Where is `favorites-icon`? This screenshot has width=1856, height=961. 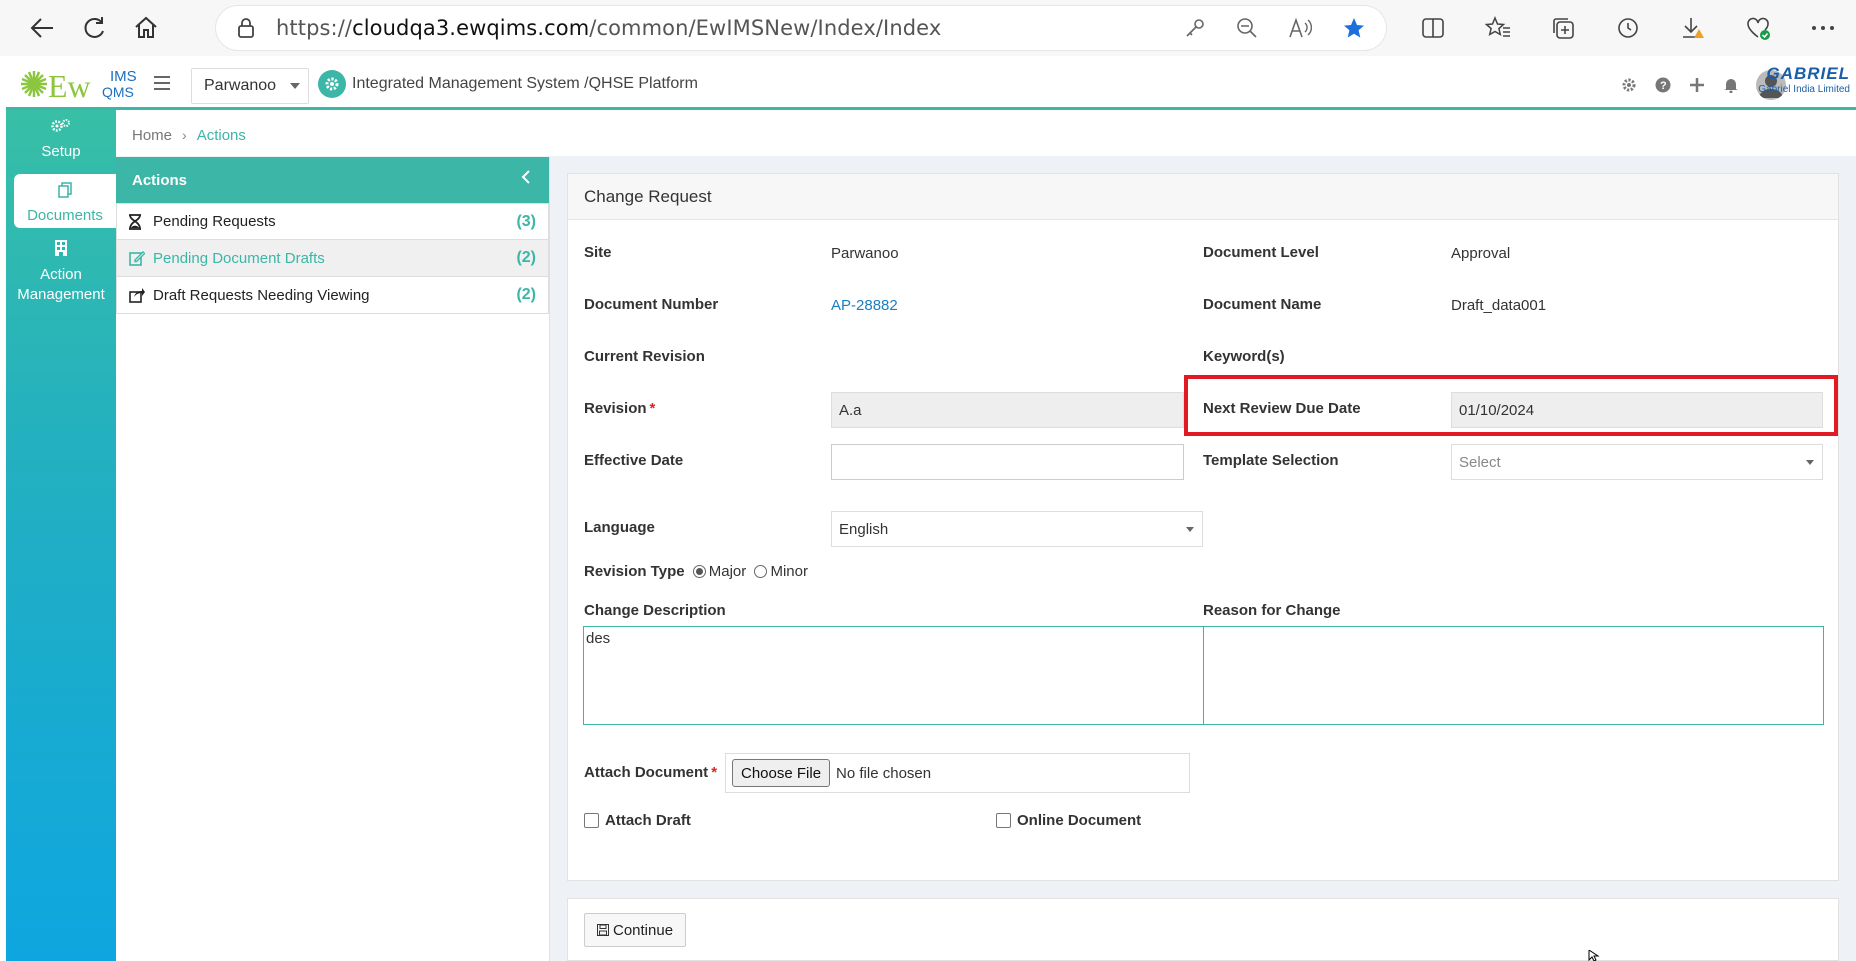
favorites-icon is located at coordinates (1497, 28).